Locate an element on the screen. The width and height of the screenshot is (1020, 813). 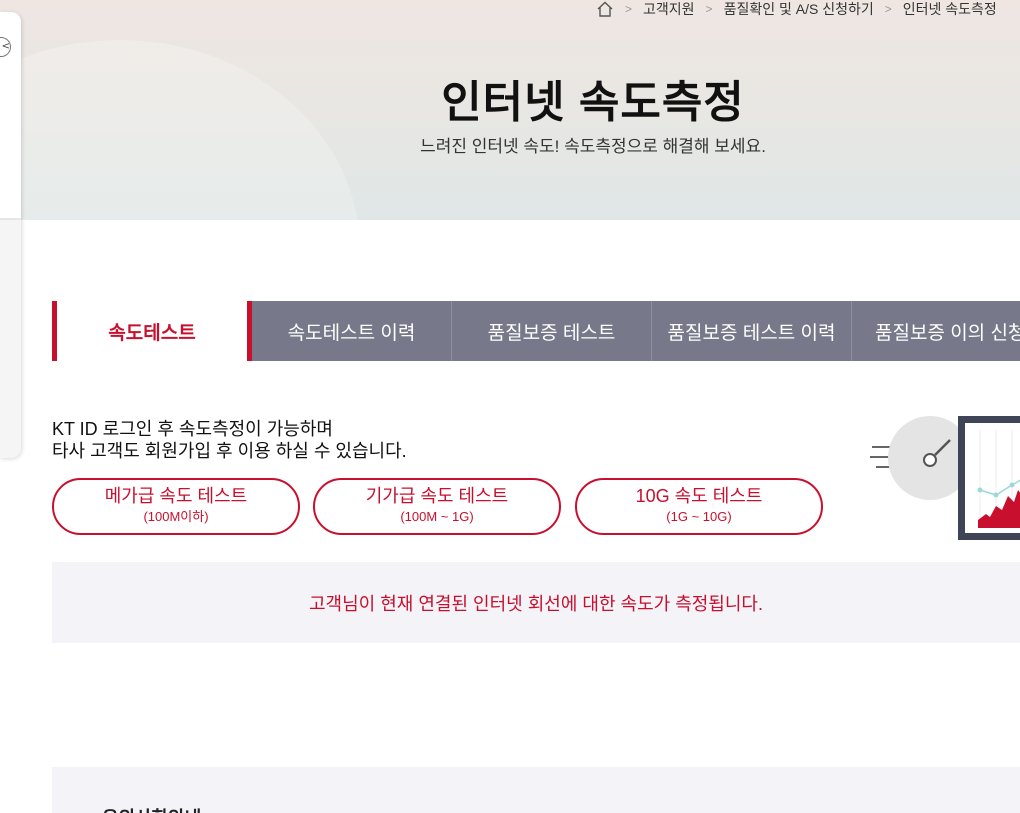
notice-line-1: KT ID 로그인 후 속도측정이 가능하며 is located at coordinates (192, 429).